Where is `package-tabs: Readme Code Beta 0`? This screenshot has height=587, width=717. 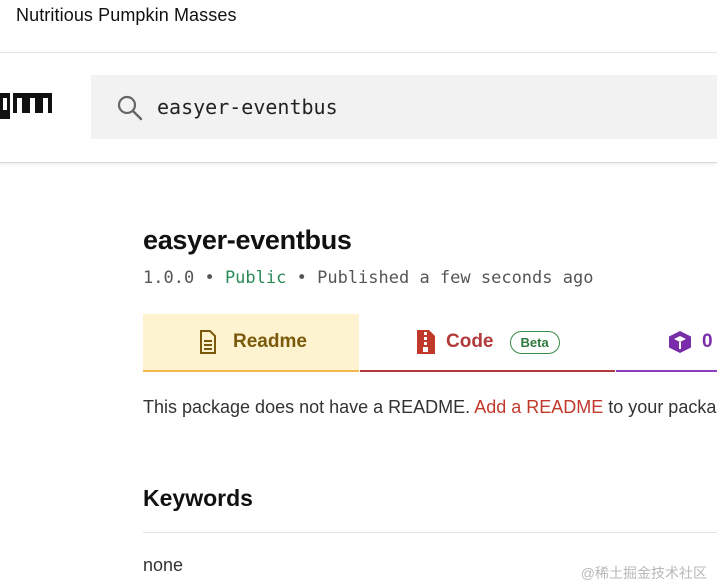 package-tabs: Readme Code Beta 0 is located at coordinates (430, 343).